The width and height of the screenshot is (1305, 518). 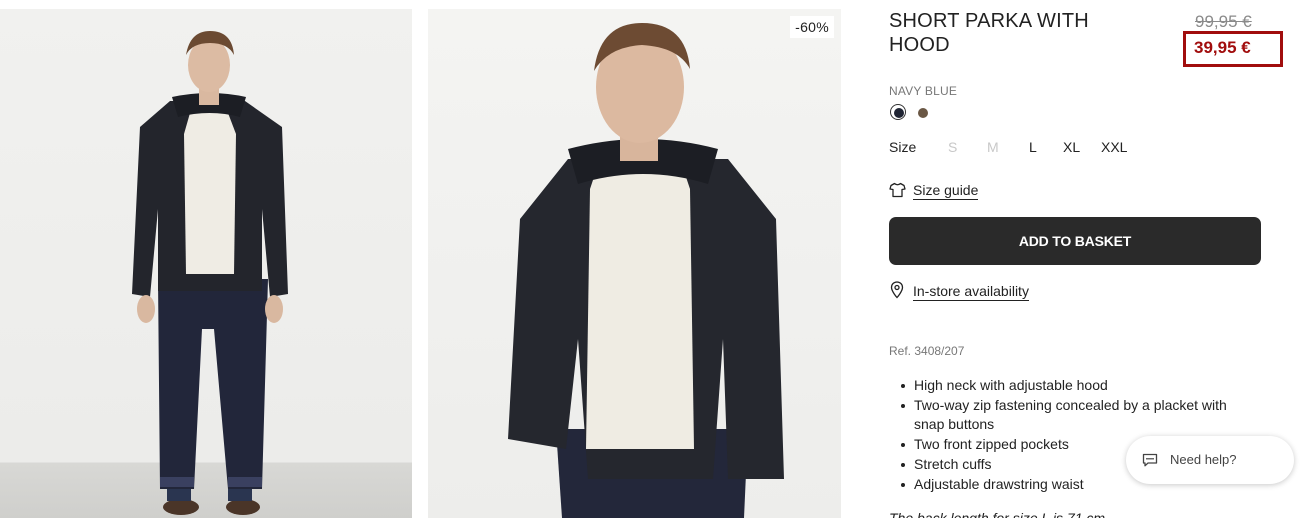 I want to click on need-help-button: Need help?, so click(x=1210, y=460).